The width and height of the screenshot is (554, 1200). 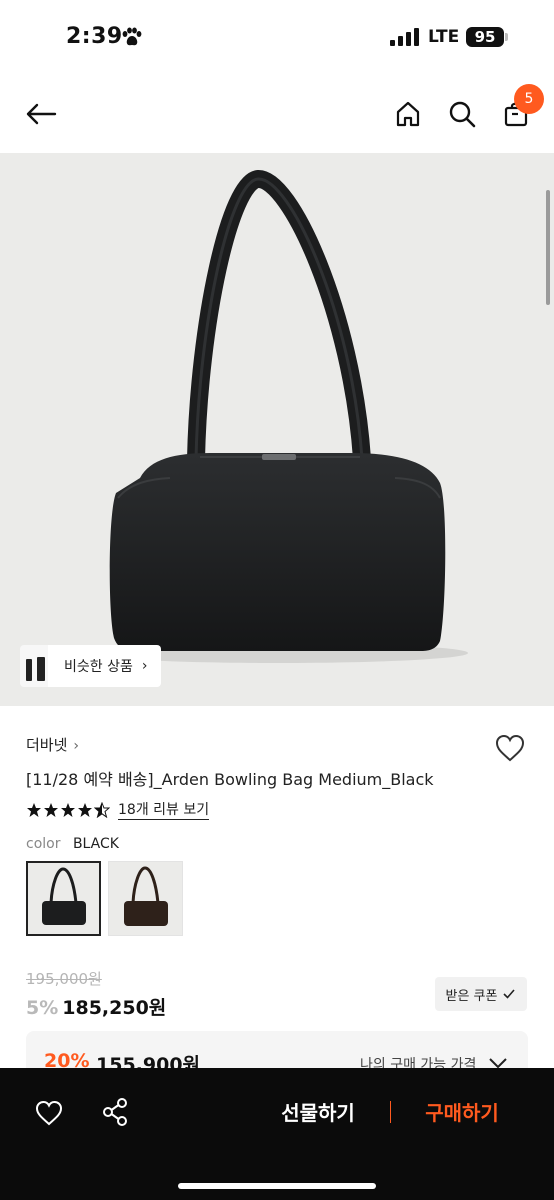 What do you see at coordinates (548, 247) in the screenshot?
I see `image-scrollbar` at bounding box center [548, 247].